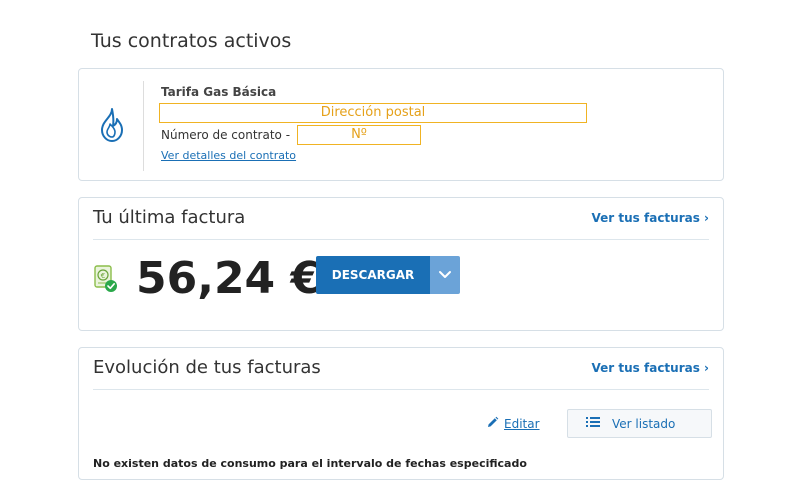 The image size is (800, 500). What do you see at coordinates (169, 217) in the screenshot?
I see `last-invoice-title: Tu última factura` at bounding box center [169, 217].